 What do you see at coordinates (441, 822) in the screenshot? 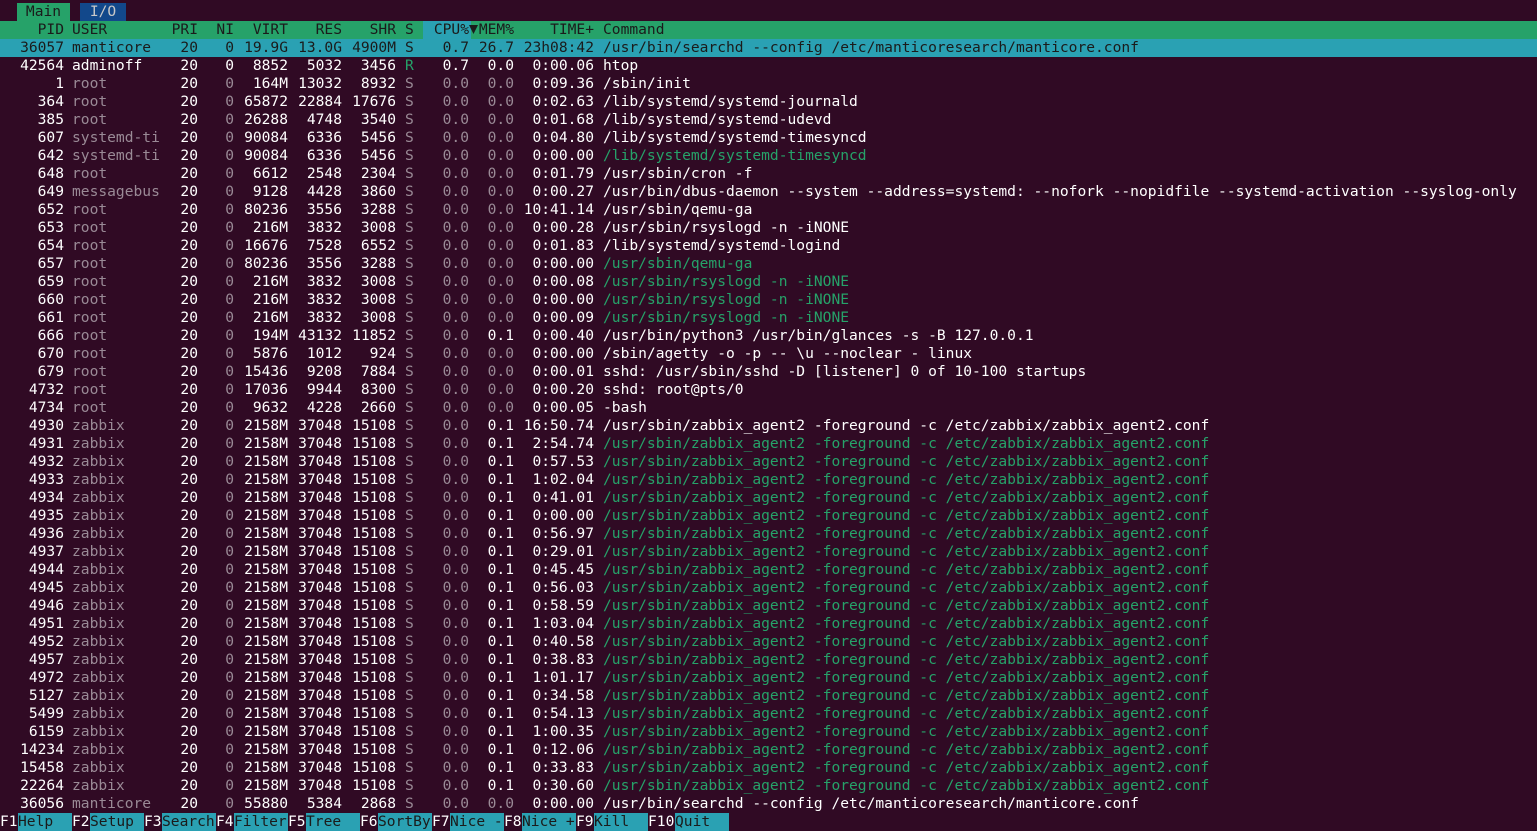
I see `fkey-f7: F7` at bounding box center [441, 822].